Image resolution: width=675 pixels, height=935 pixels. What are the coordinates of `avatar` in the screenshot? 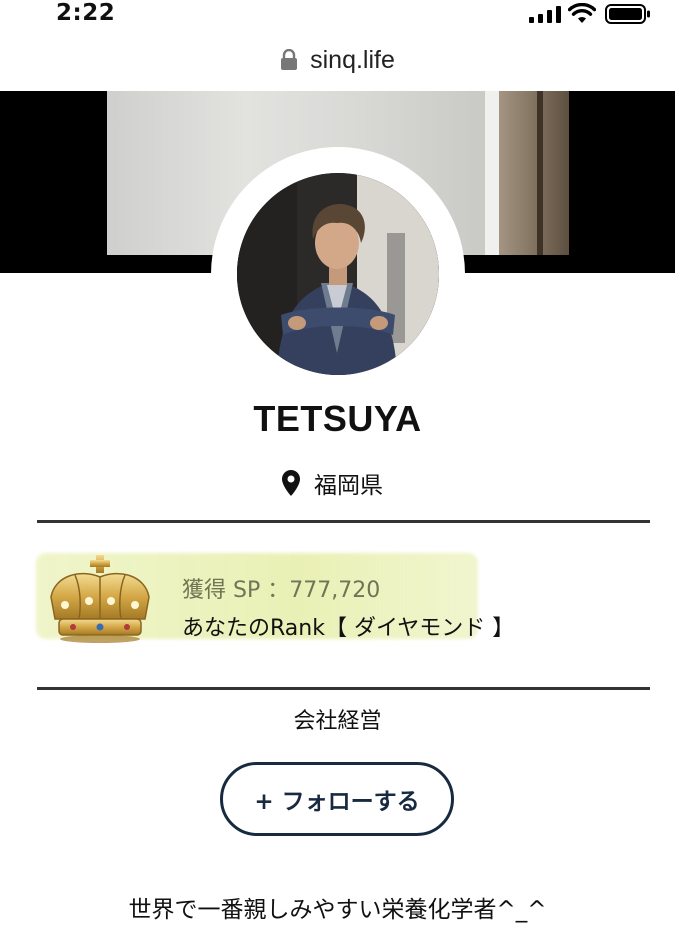 It's located at (338, 274).